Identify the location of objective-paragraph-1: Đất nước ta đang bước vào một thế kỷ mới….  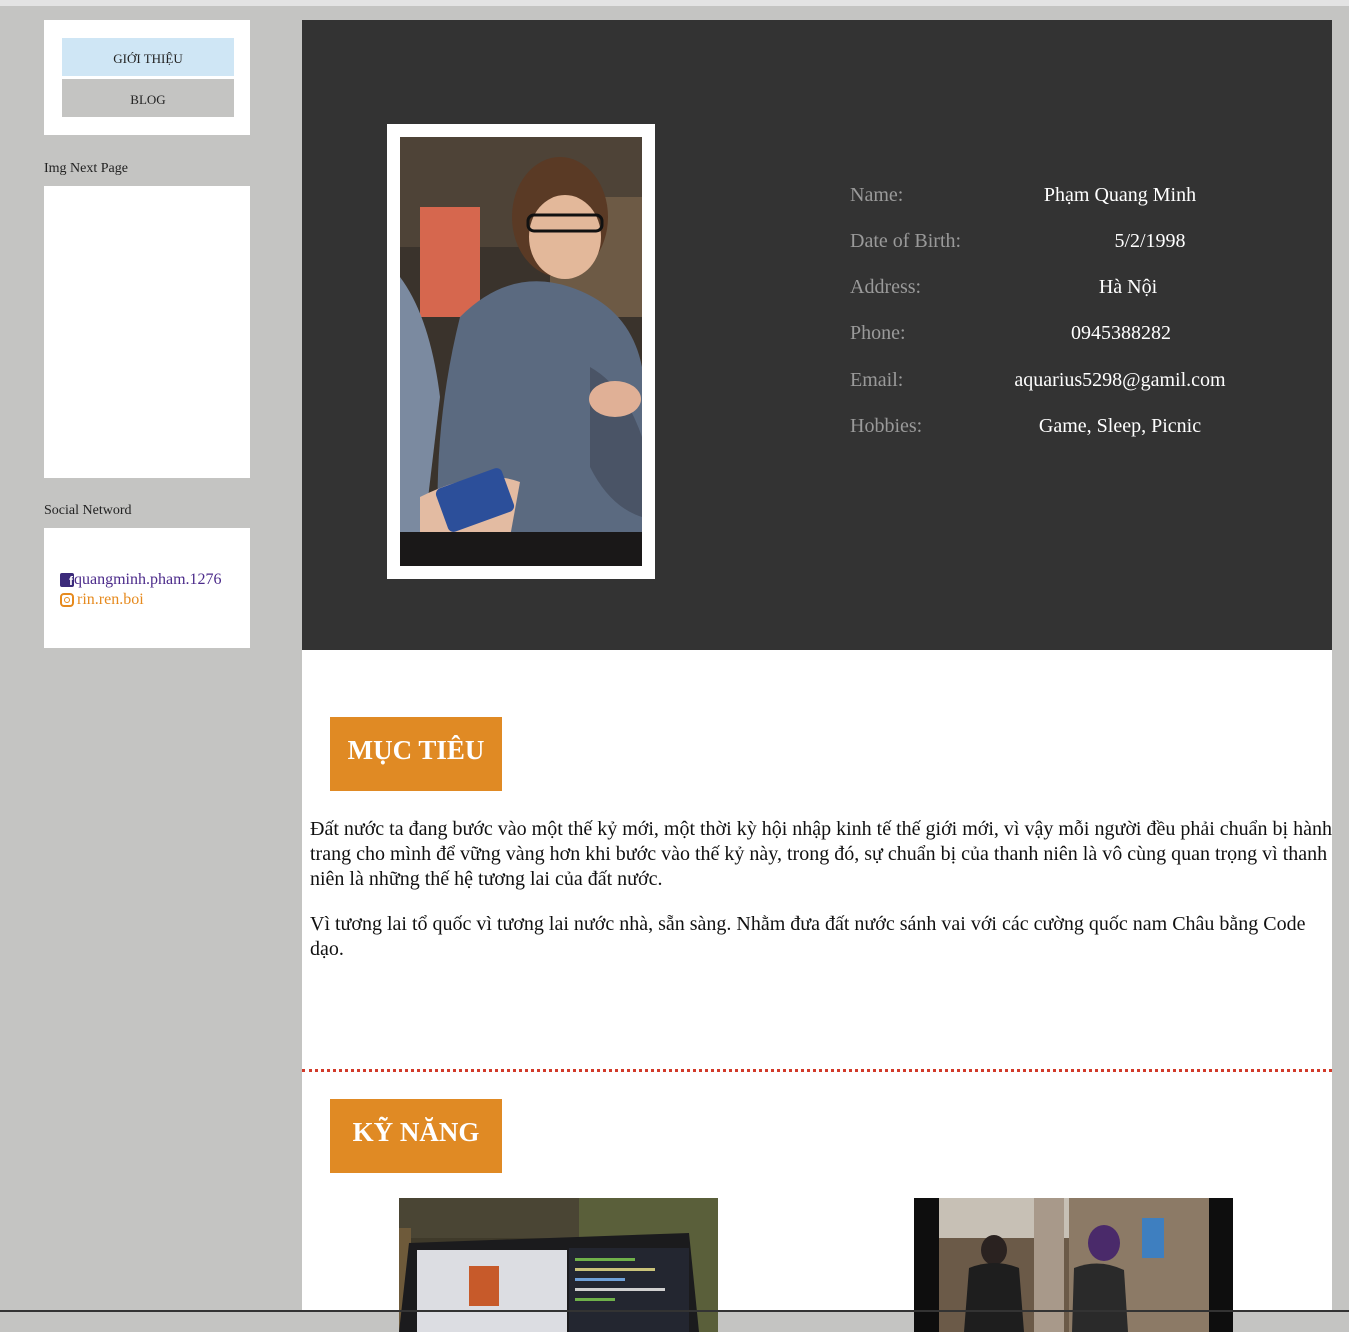
(821, 854).